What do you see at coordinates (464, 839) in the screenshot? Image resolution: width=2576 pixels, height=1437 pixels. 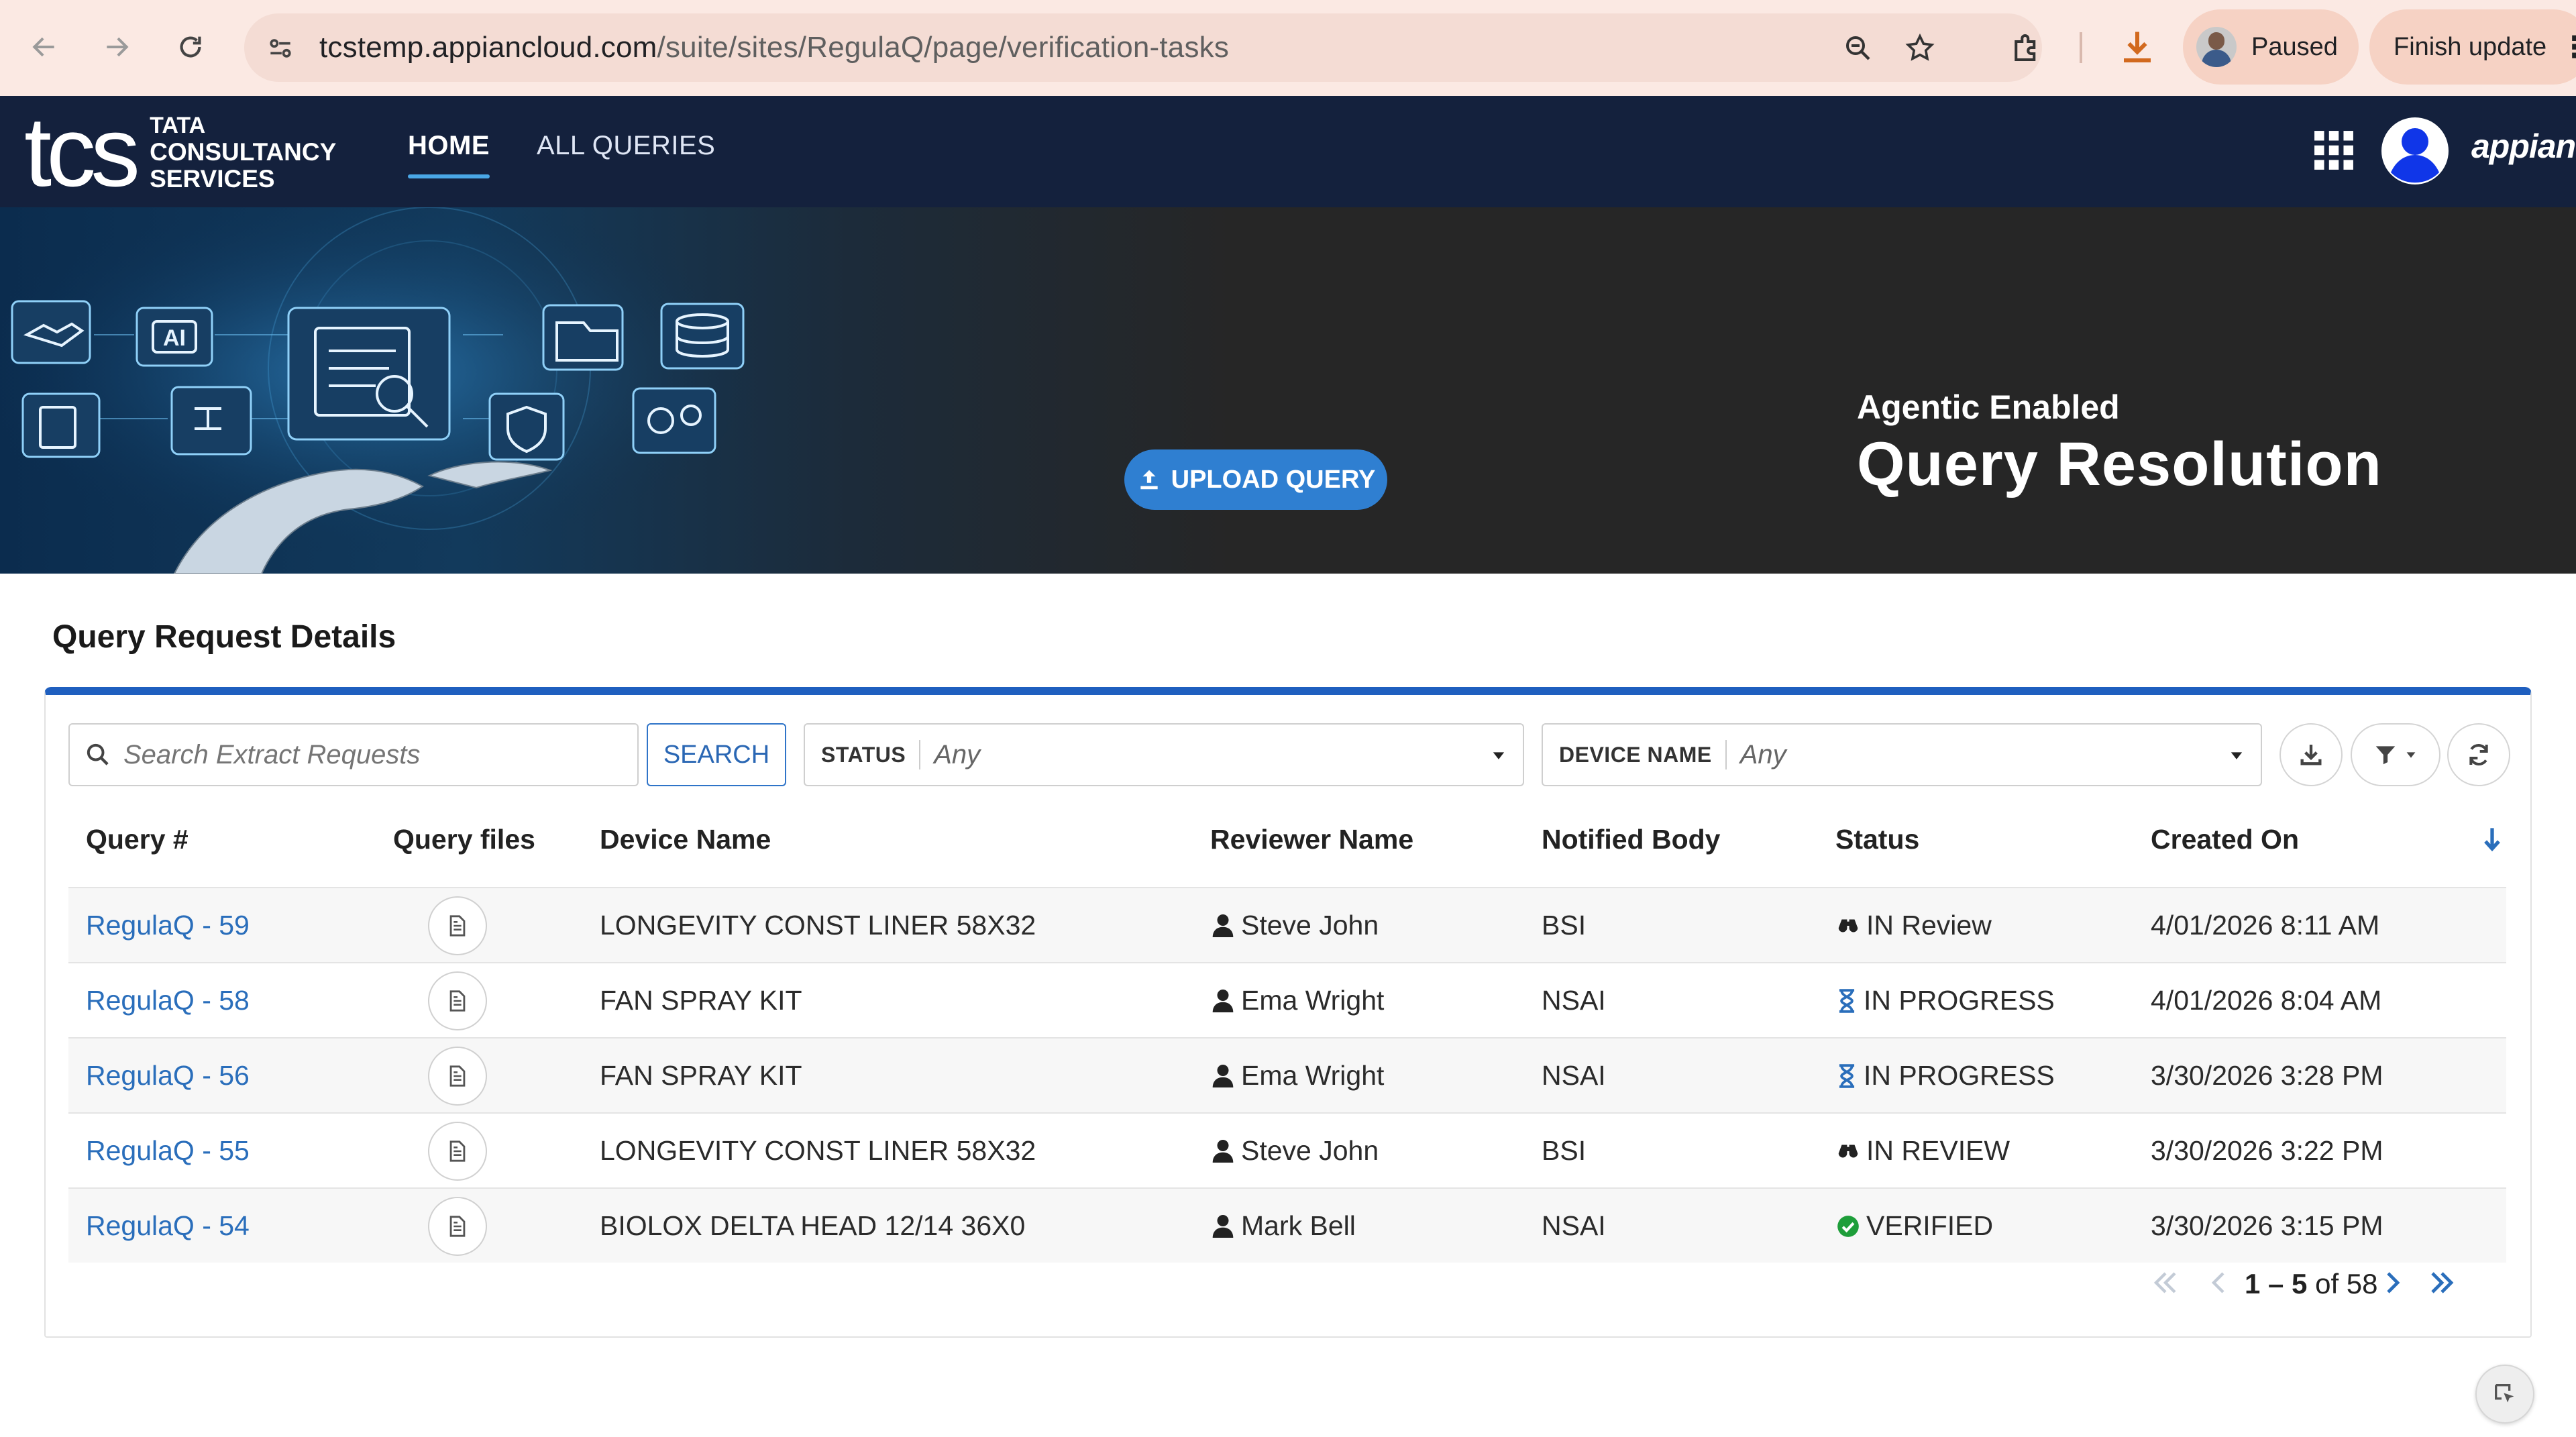 I see `column-header-query-files: Query files` at bounding box center [464, 839].